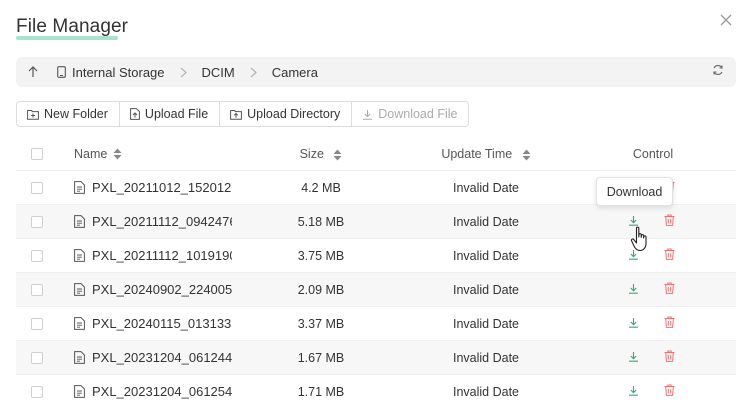 This screenshot has height=401, width=752. Describe the element at coordinates (321, 255) in the screenshot. I see `file-size: 3.75 MB` at that location.